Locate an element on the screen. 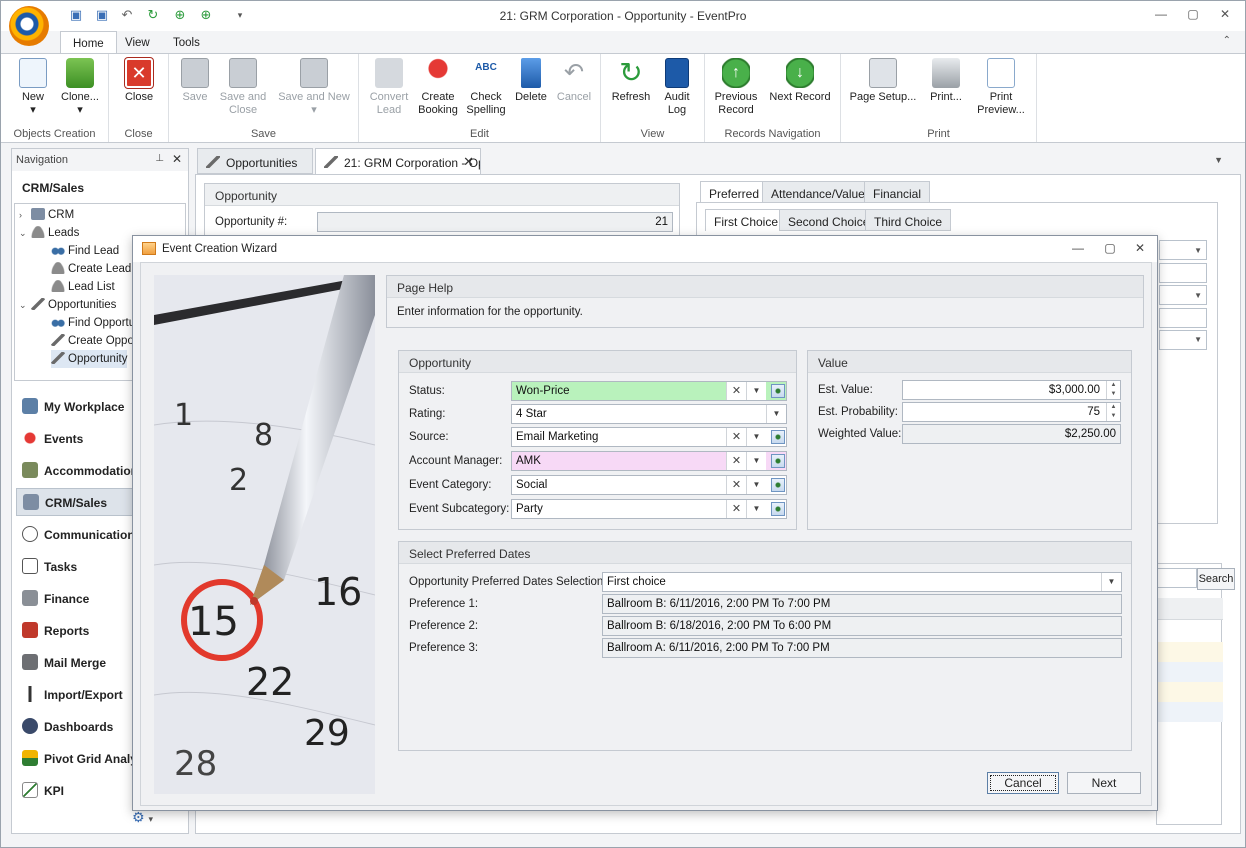 This screenshot has height=848, width=1246. cancel-button: Cancel is located at coordinates (1023, 783).